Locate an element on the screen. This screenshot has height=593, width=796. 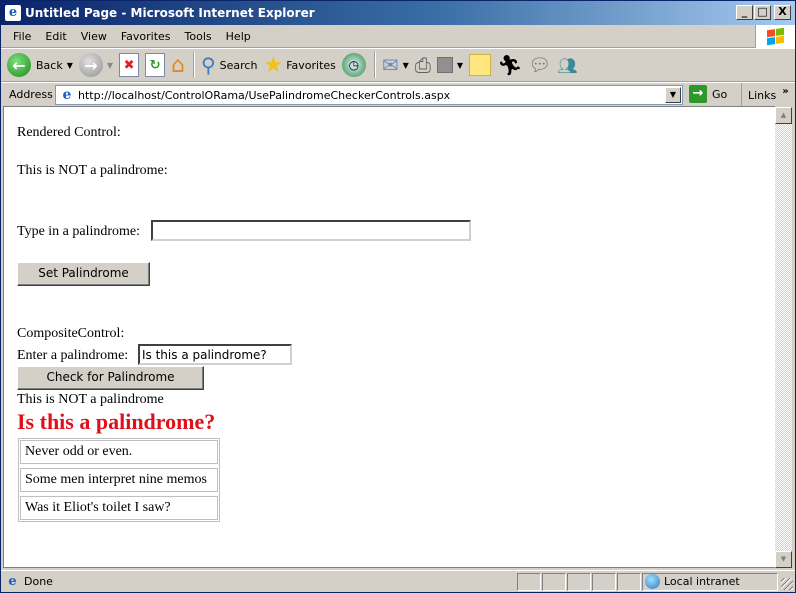
aim-running-man-icon: 🏃︎ is located at coordinates (509, 65).